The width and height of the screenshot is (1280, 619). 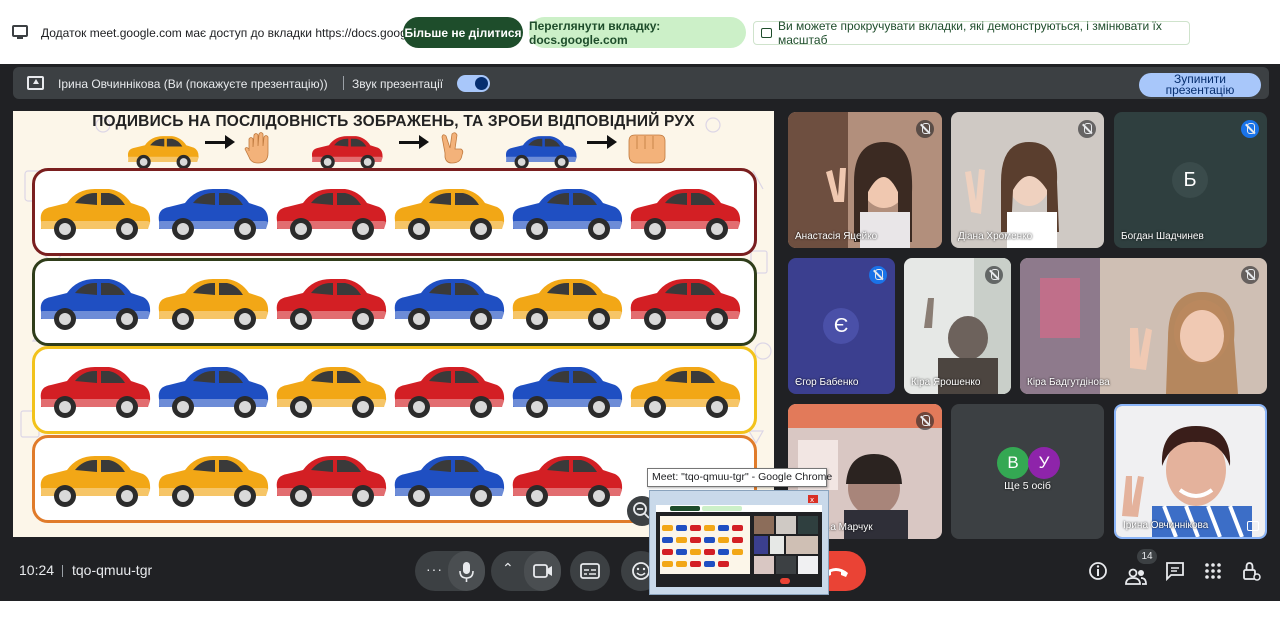 What do you see at coordinates (398, 84) in the screenshot?
I see `presentation-sound-label: Звук презентації` at bounding box center [398, 84].